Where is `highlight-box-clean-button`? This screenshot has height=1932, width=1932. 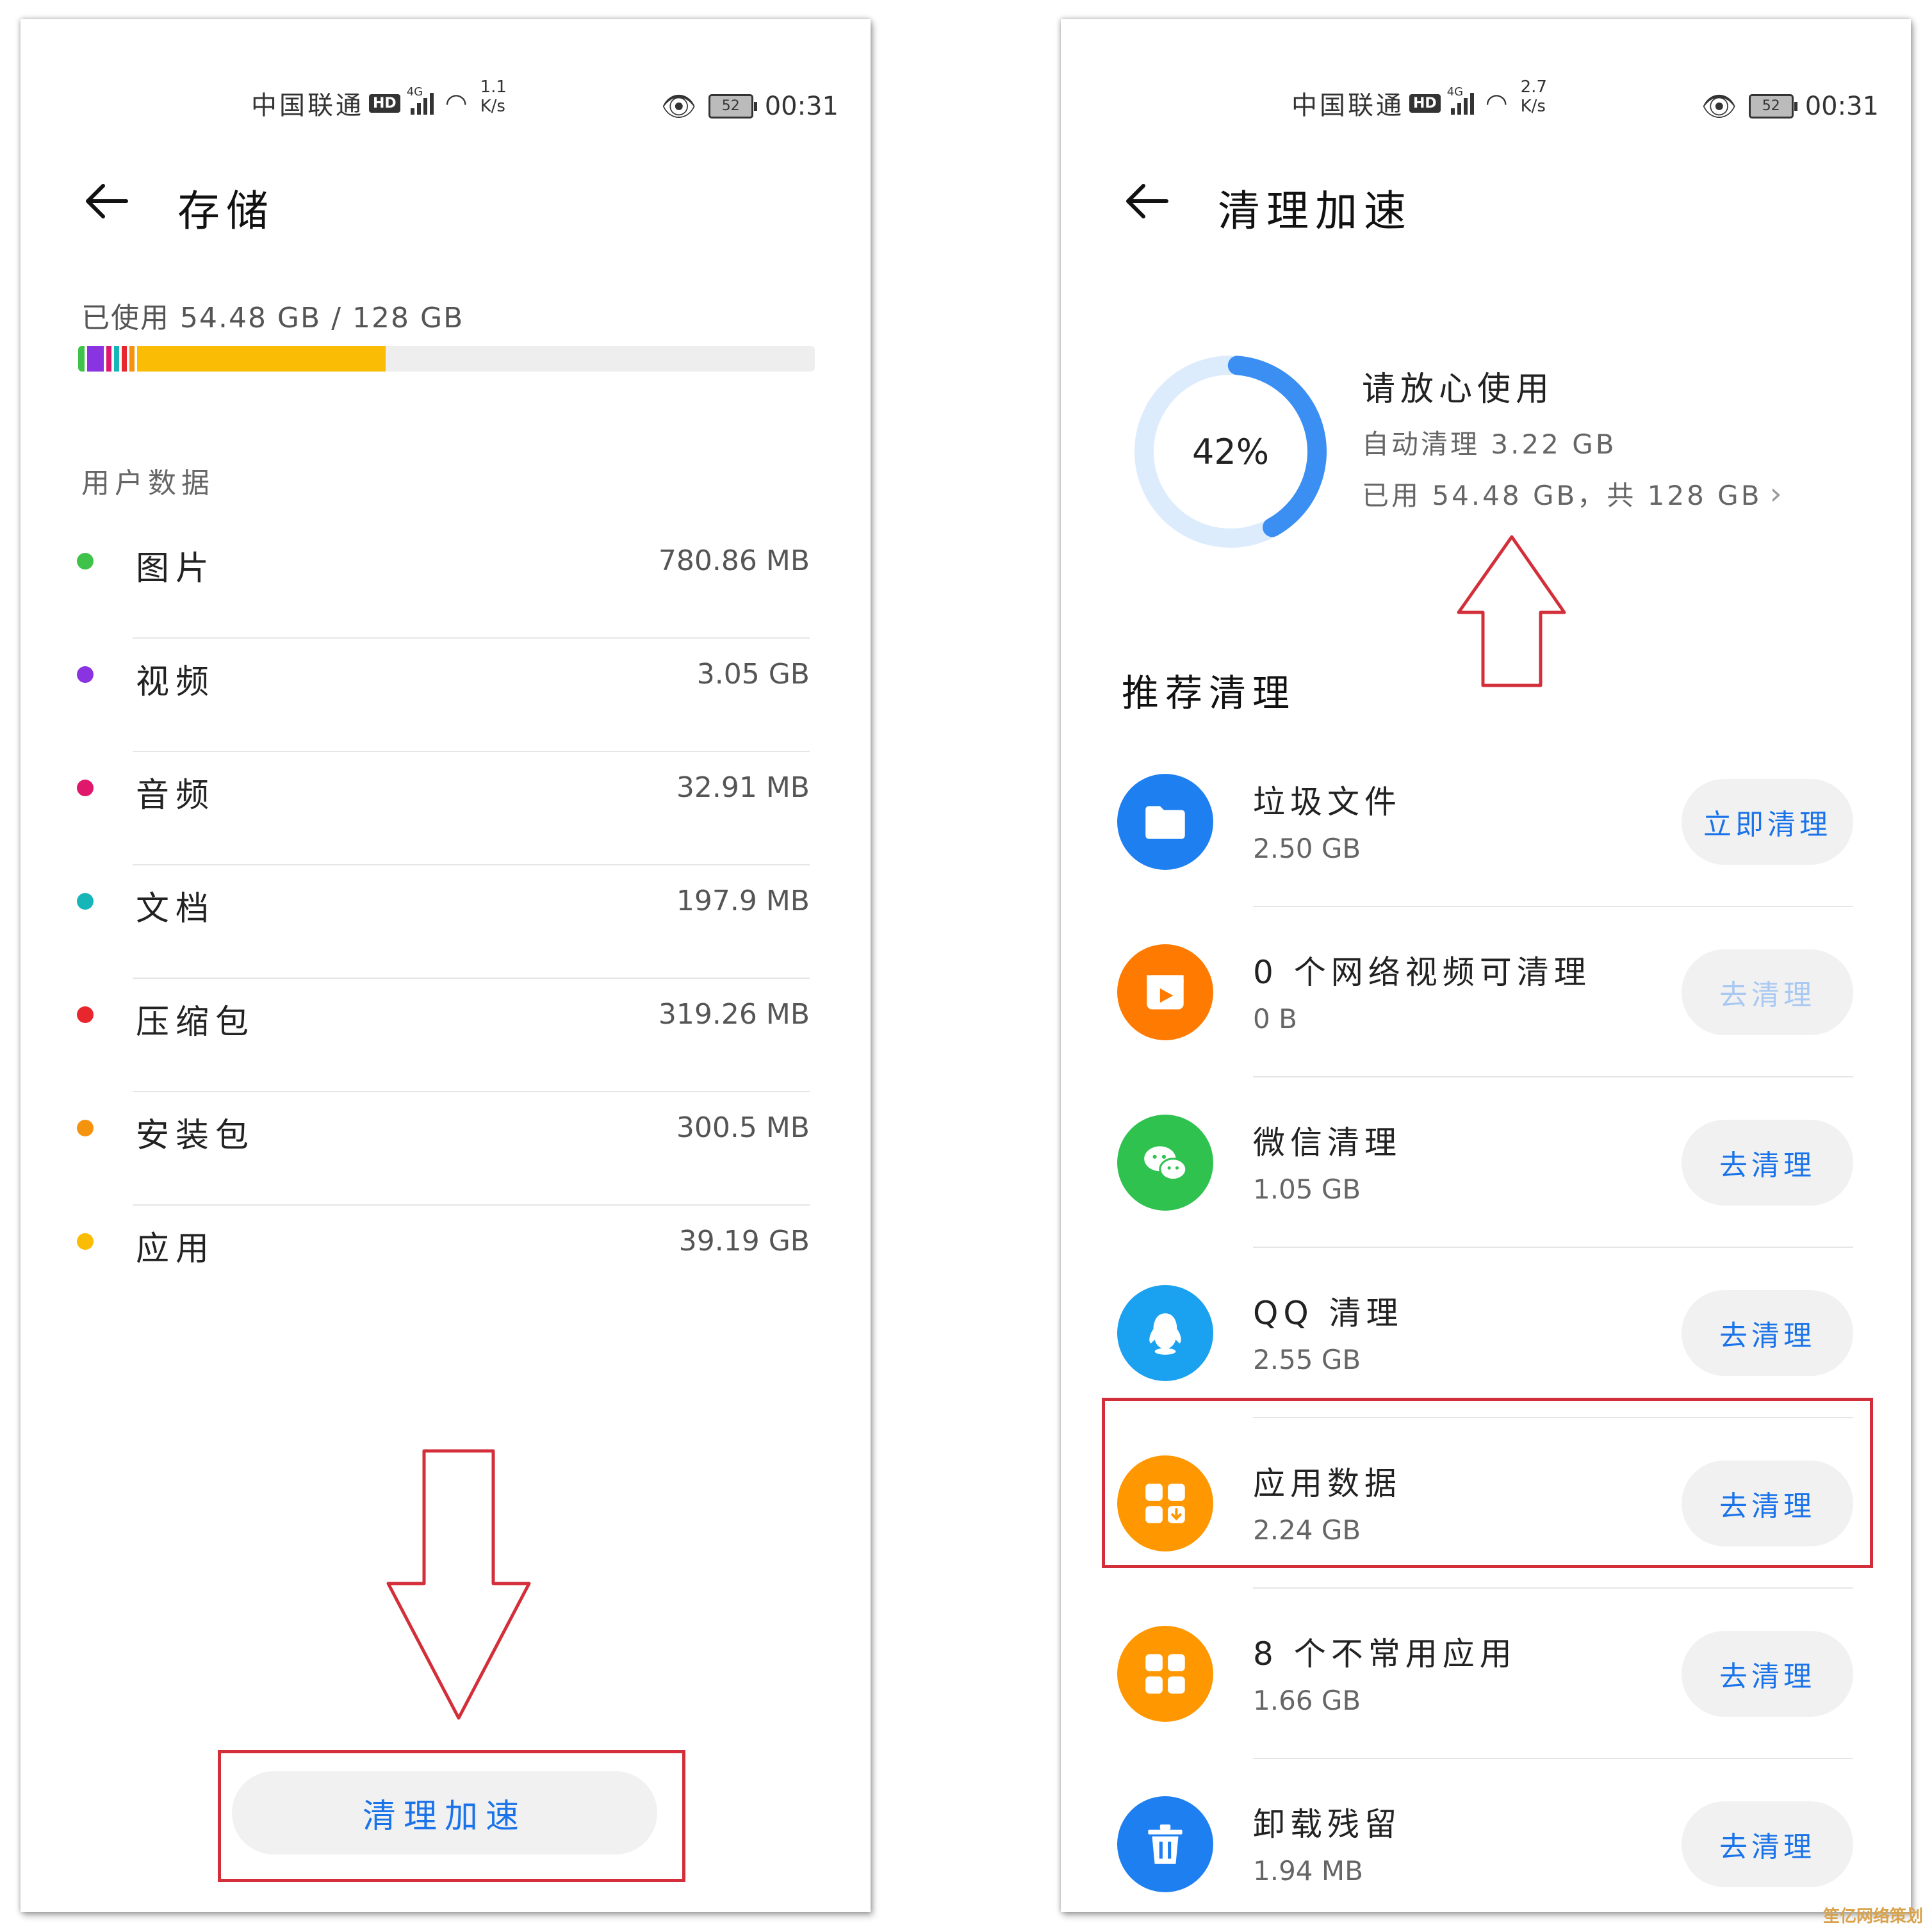
highlight-box-clean-button is located at coordinates (451, 1816).